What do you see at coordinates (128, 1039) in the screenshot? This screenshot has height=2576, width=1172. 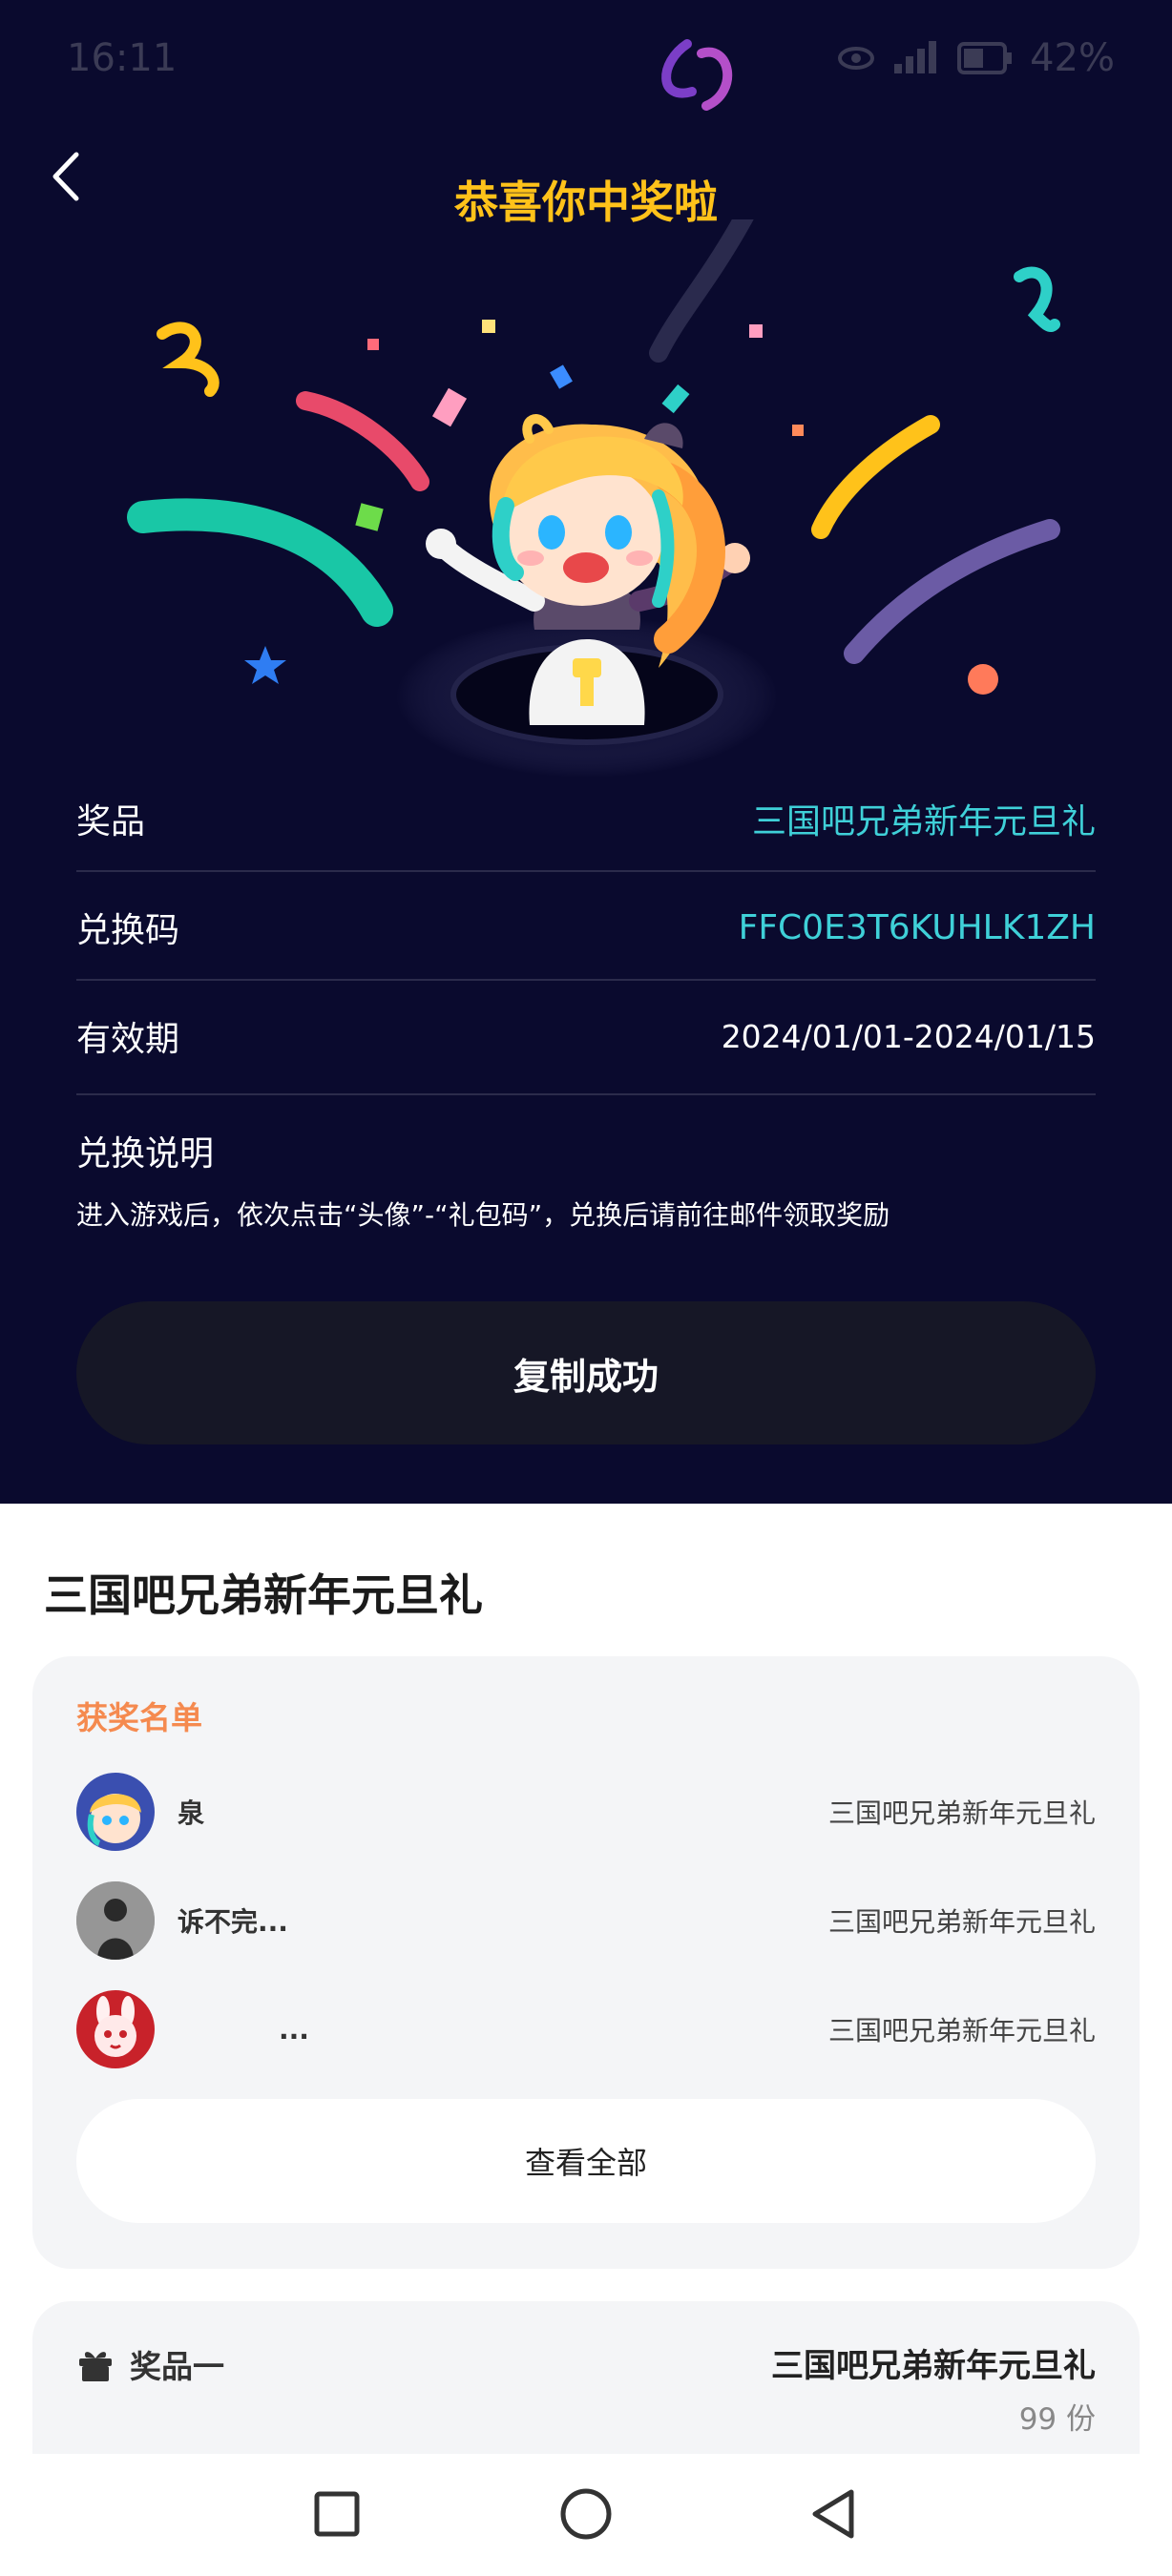 I see `validity-label: 有效期` at bounding box center [128, 1039].